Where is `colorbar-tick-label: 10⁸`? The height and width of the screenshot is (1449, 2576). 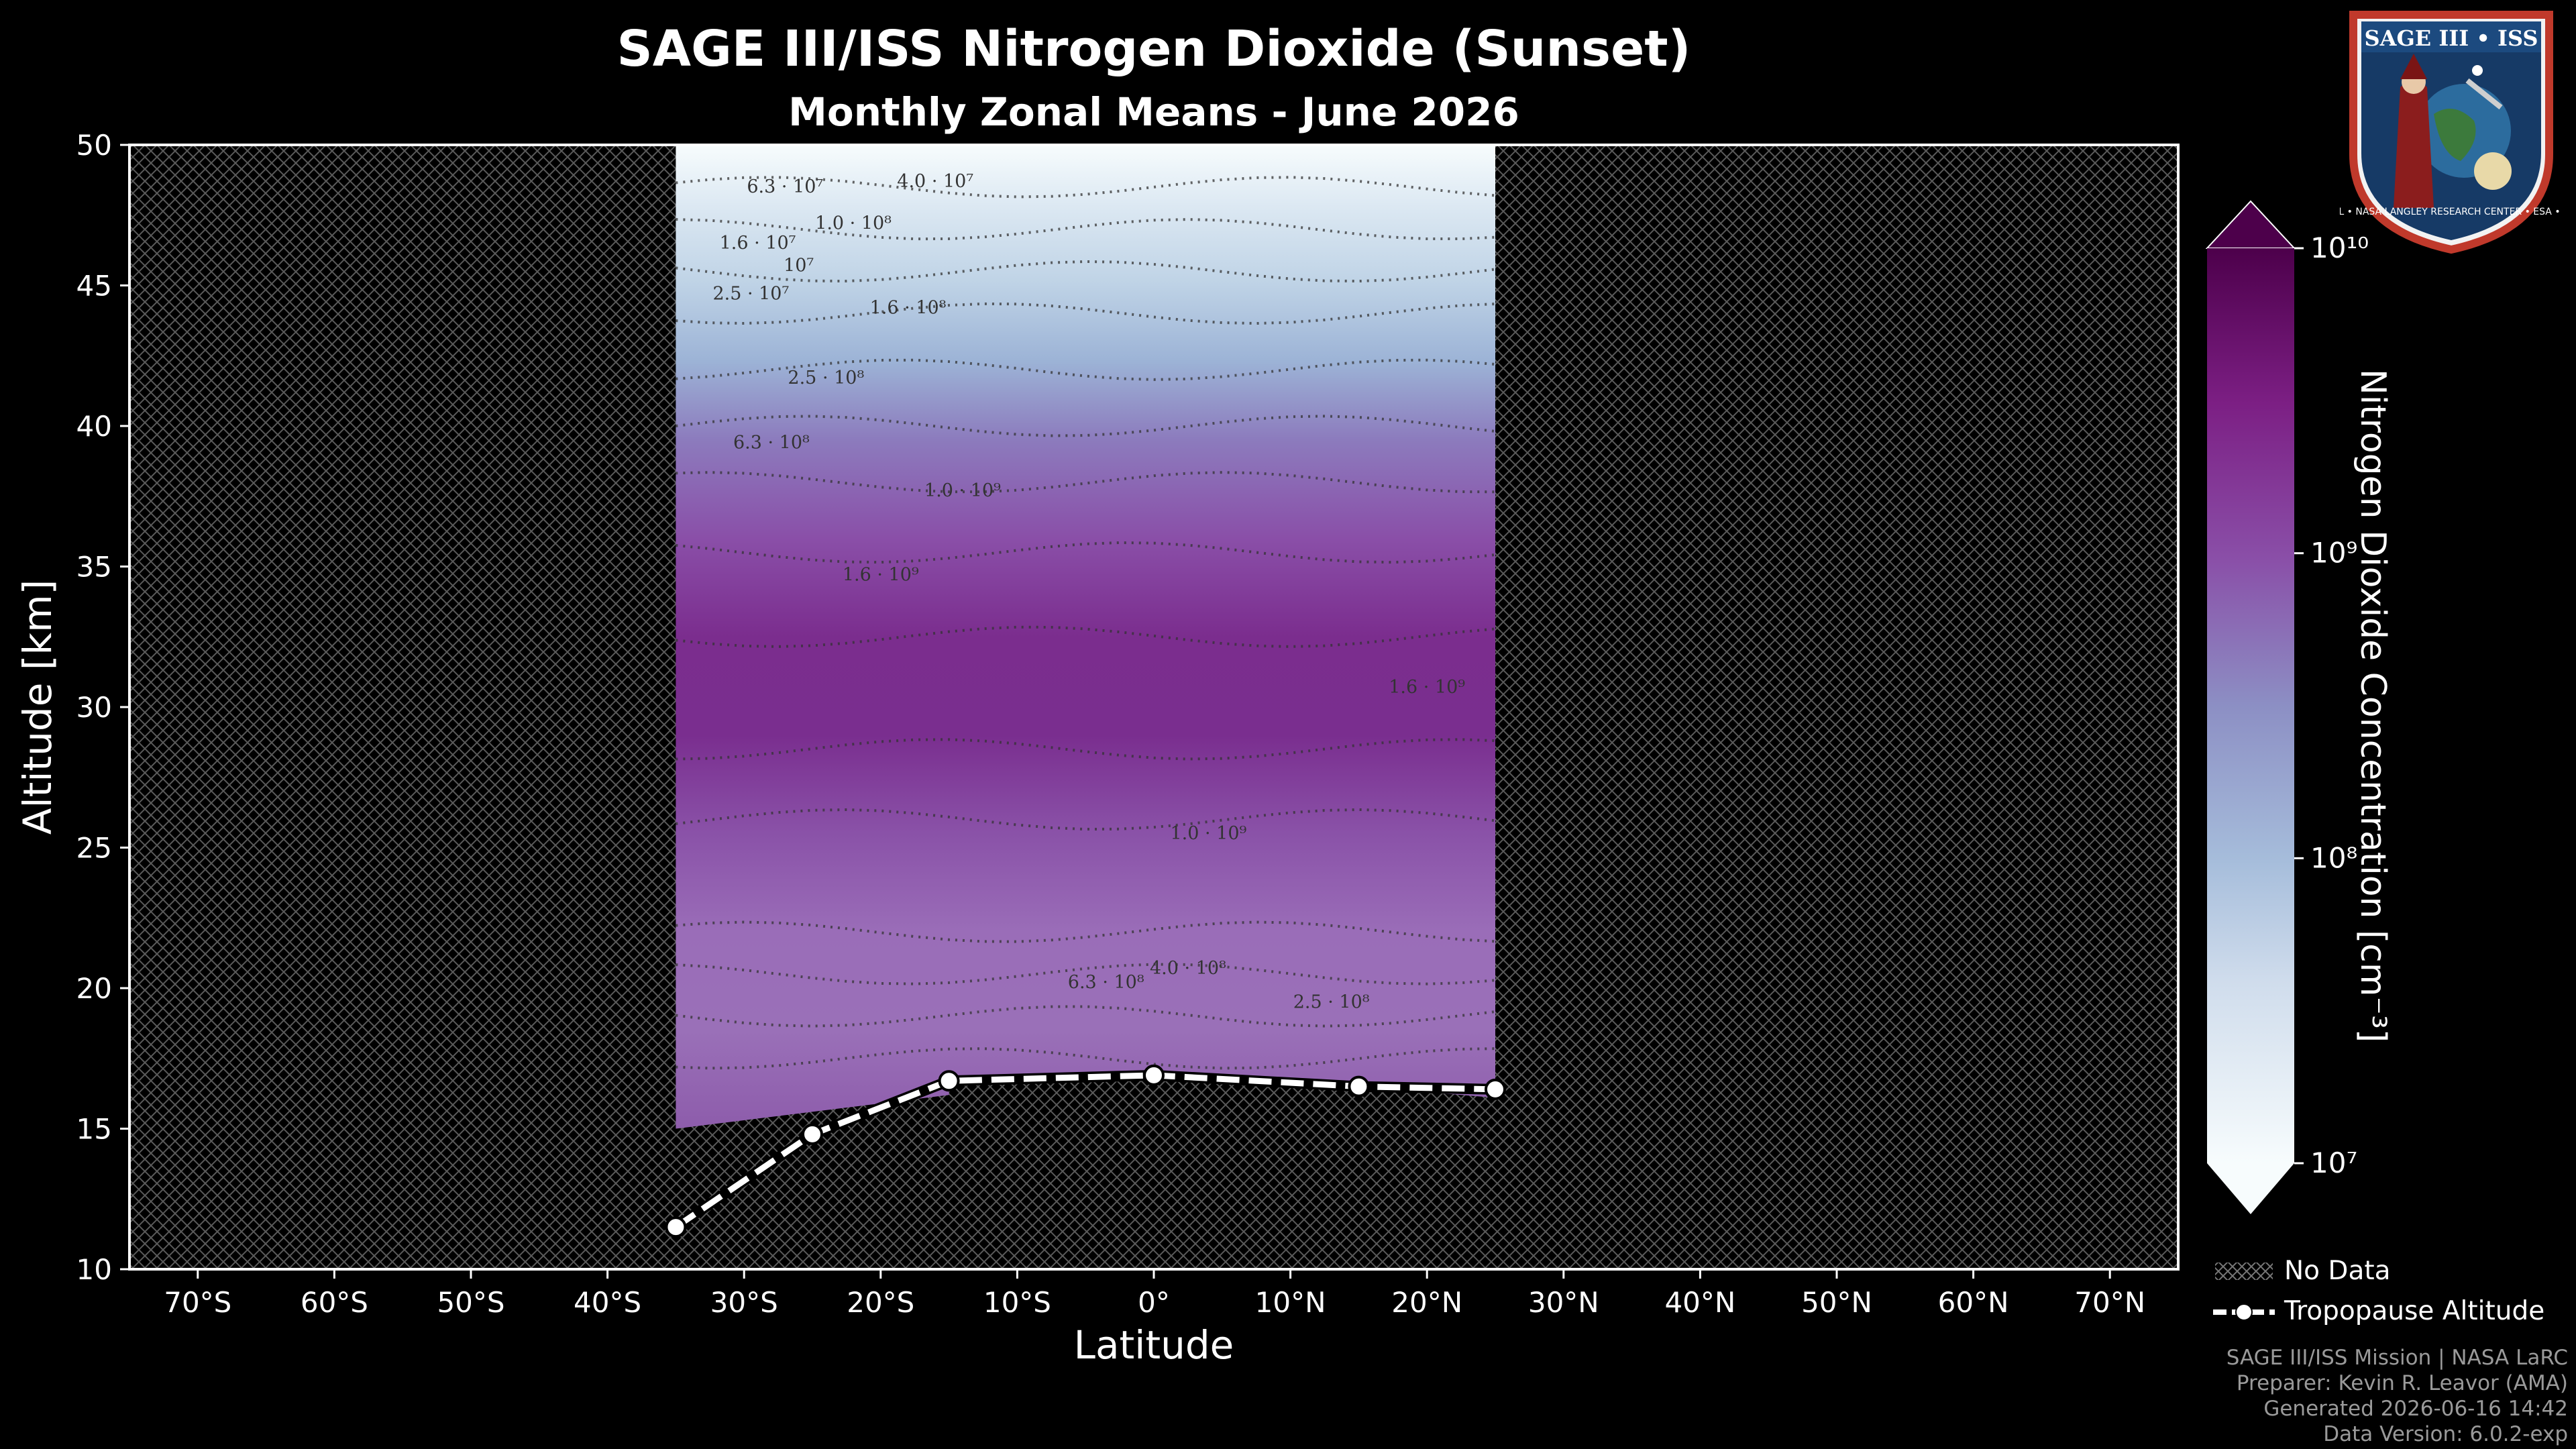 colorbar-tick-label: 10⁸ is located at coordinates (2333, 857).